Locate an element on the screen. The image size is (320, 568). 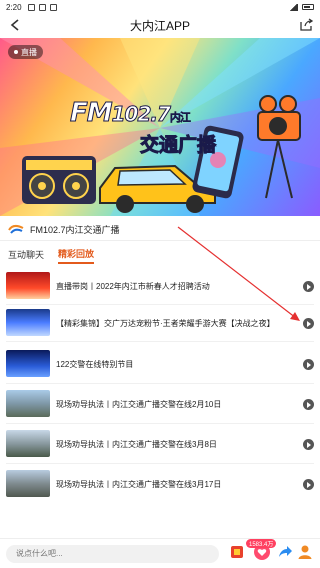
live-badge: 直播 is located at coordinates (25, 52).